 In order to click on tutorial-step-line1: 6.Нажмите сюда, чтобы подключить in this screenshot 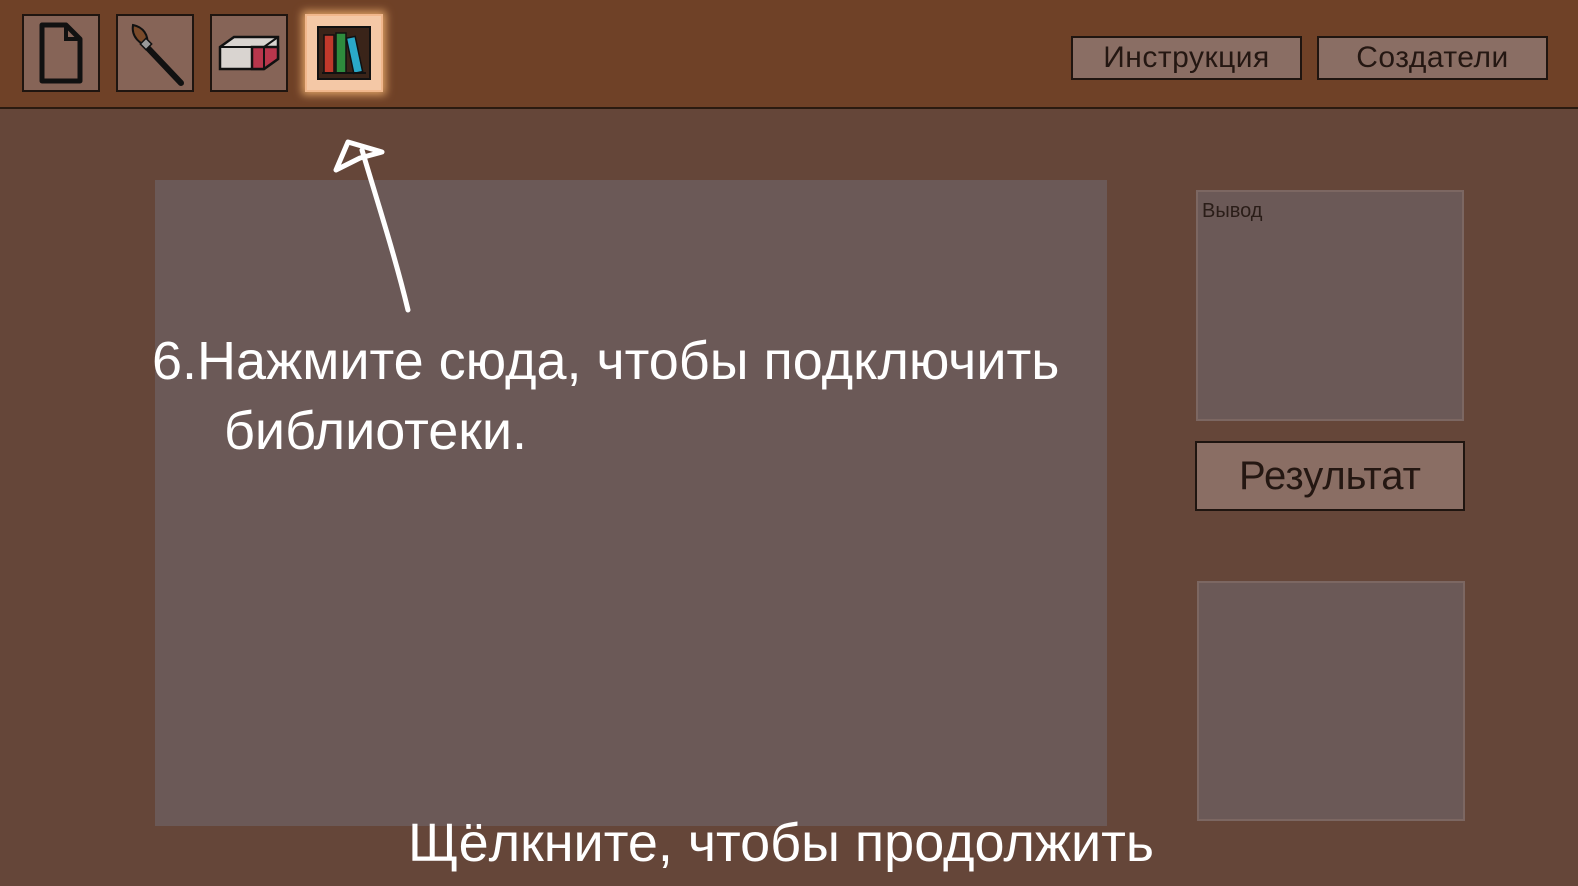, I will do `click(606, 361)`.